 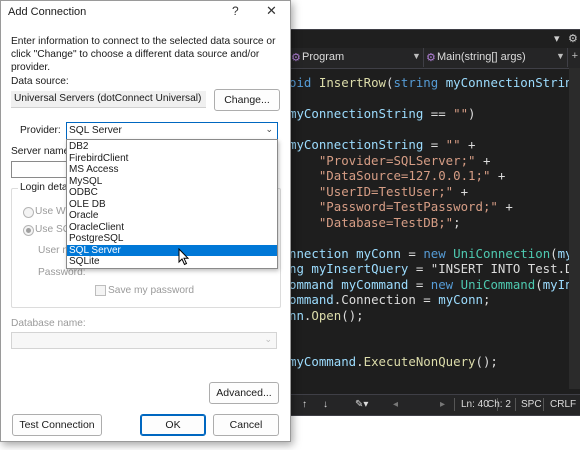 What do you see at coordinates (323, 57) in the screenshot?
I see `type-dropdown-label: Program` at bounding box center [323, 57].